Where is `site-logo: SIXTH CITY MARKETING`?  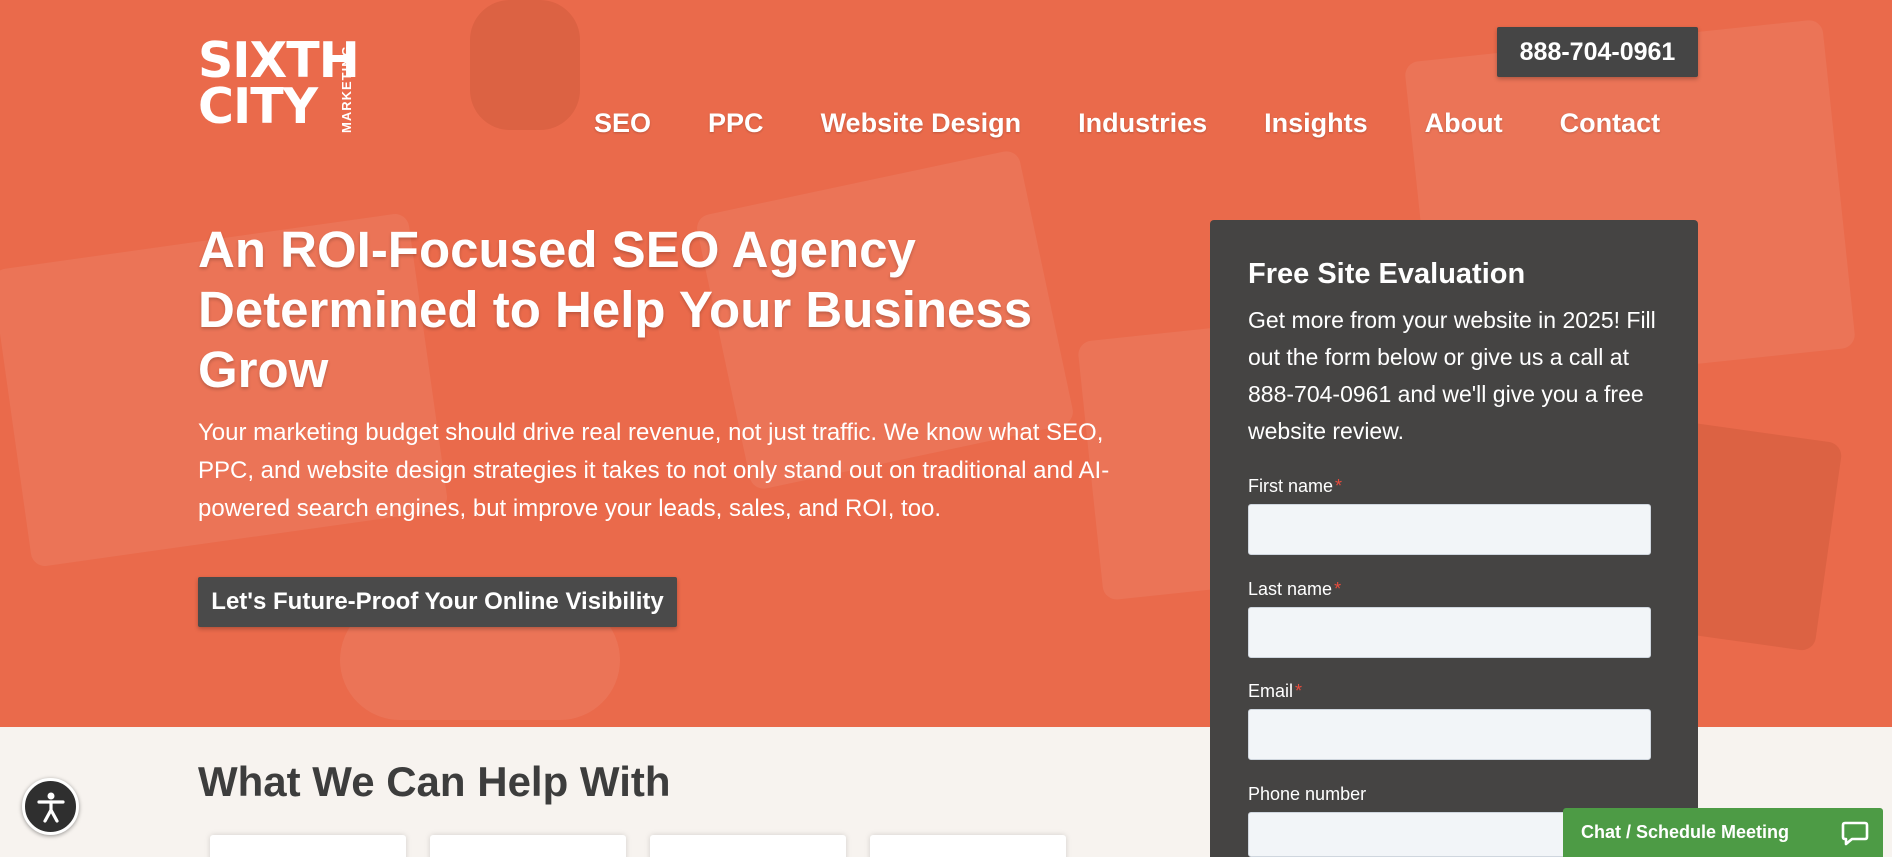 site-logo: SIXTH CITY MARKETING is located at coordinates (279, 89).